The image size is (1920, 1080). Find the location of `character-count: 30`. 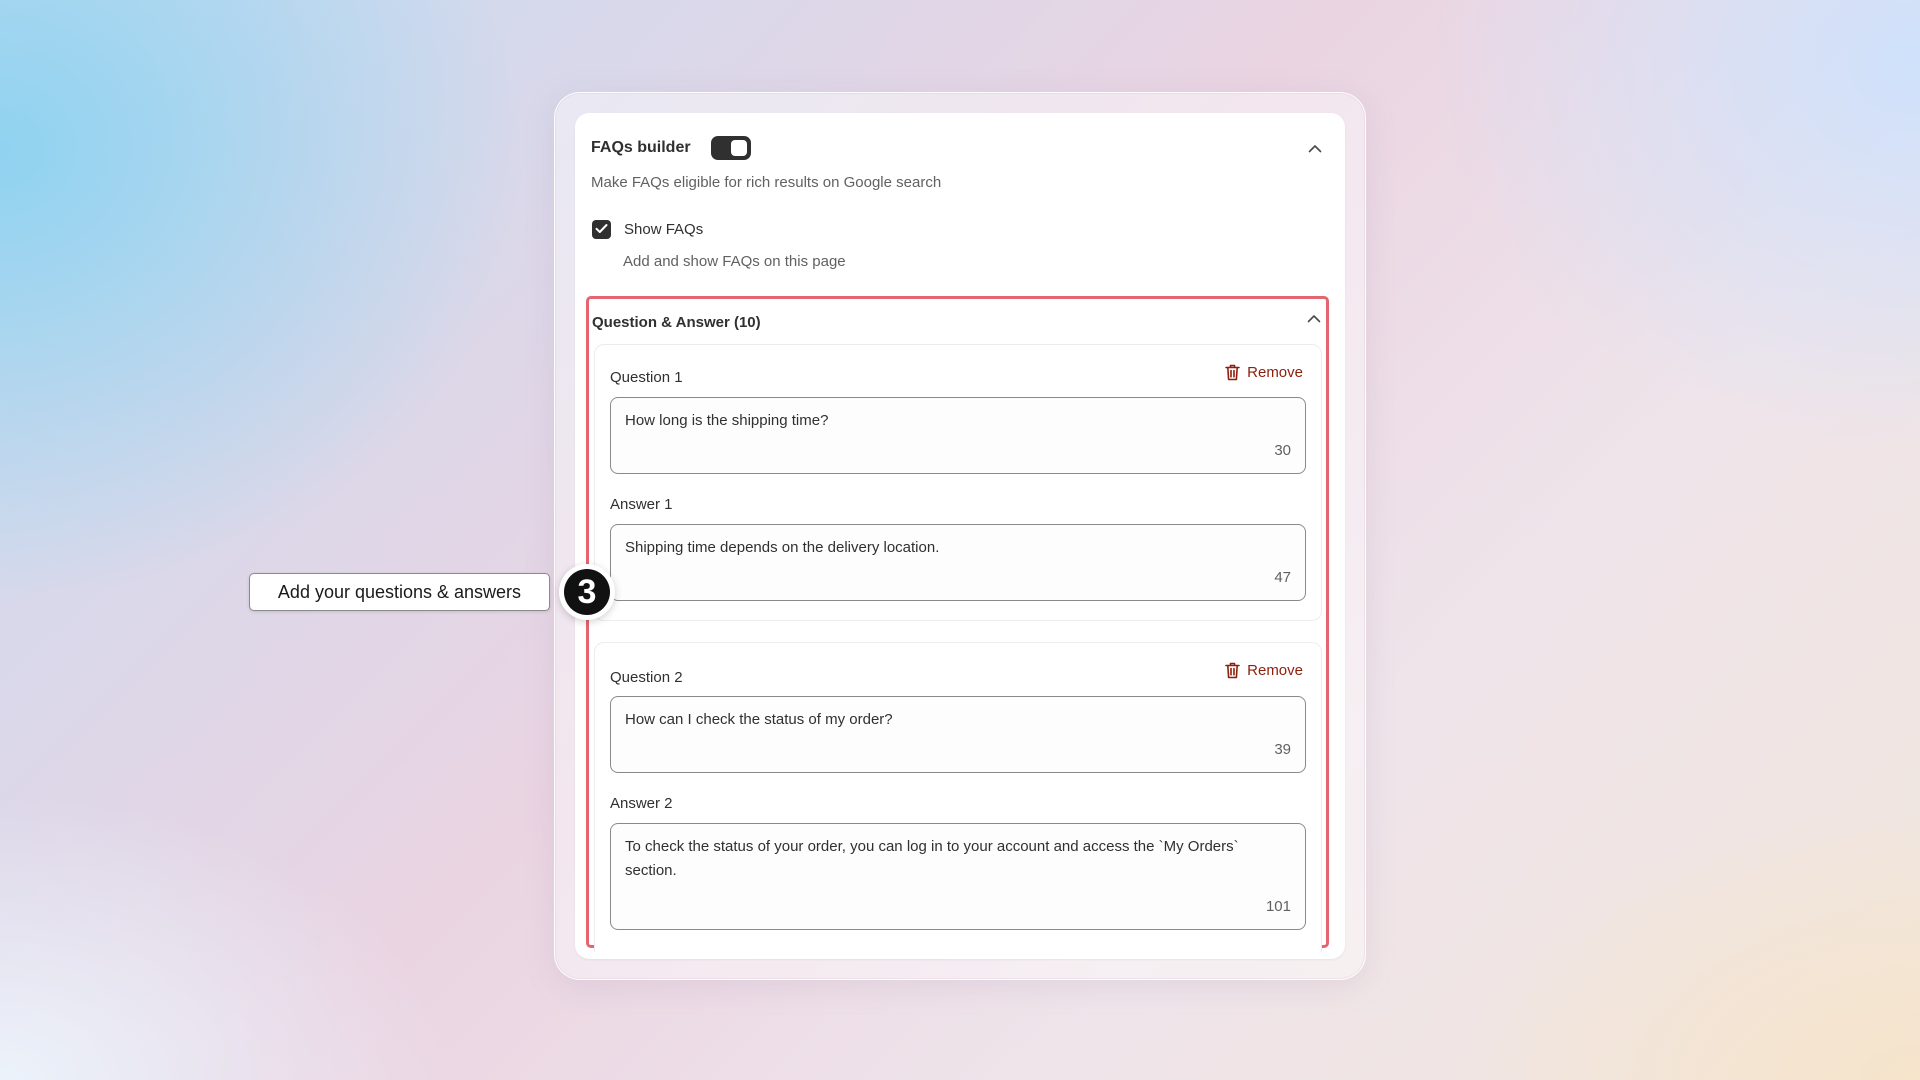

character-count: 30 is located at coordinates (1282, 450).